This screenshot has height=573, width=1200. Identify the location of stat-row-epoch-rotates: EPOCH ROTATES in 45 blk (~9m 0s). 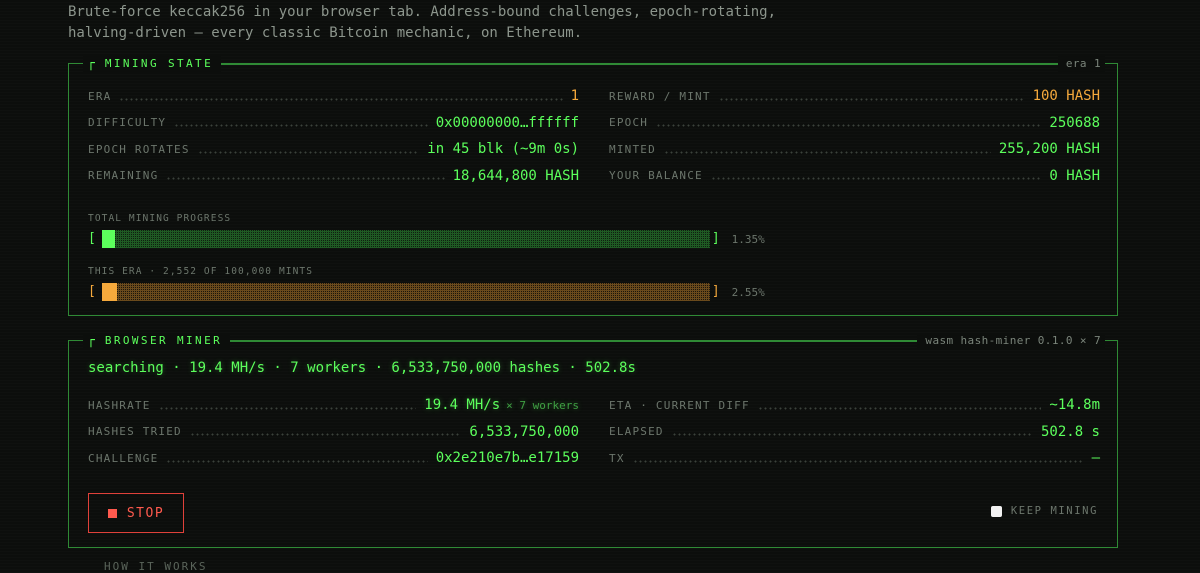
(333, 149).